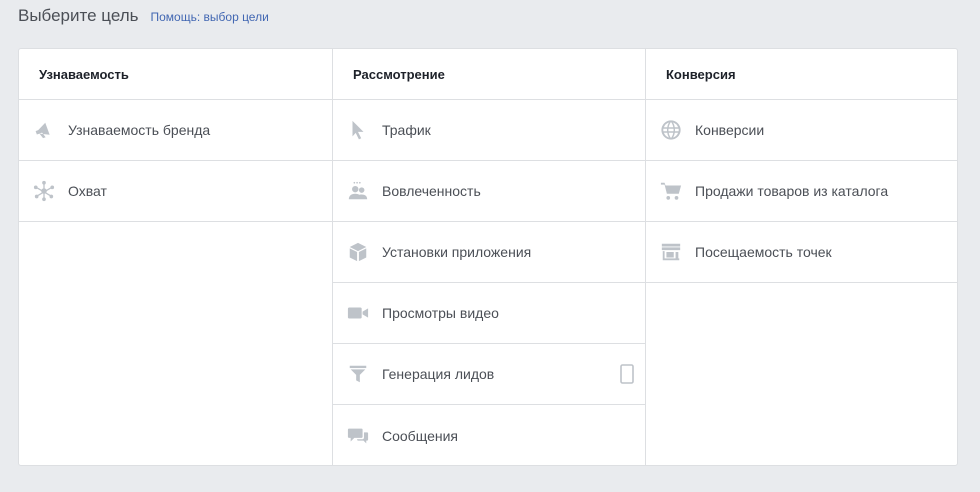 Image resolution: width=980 pixels, height=492 pixels. I want to click on people-icon, so click(358, 191).